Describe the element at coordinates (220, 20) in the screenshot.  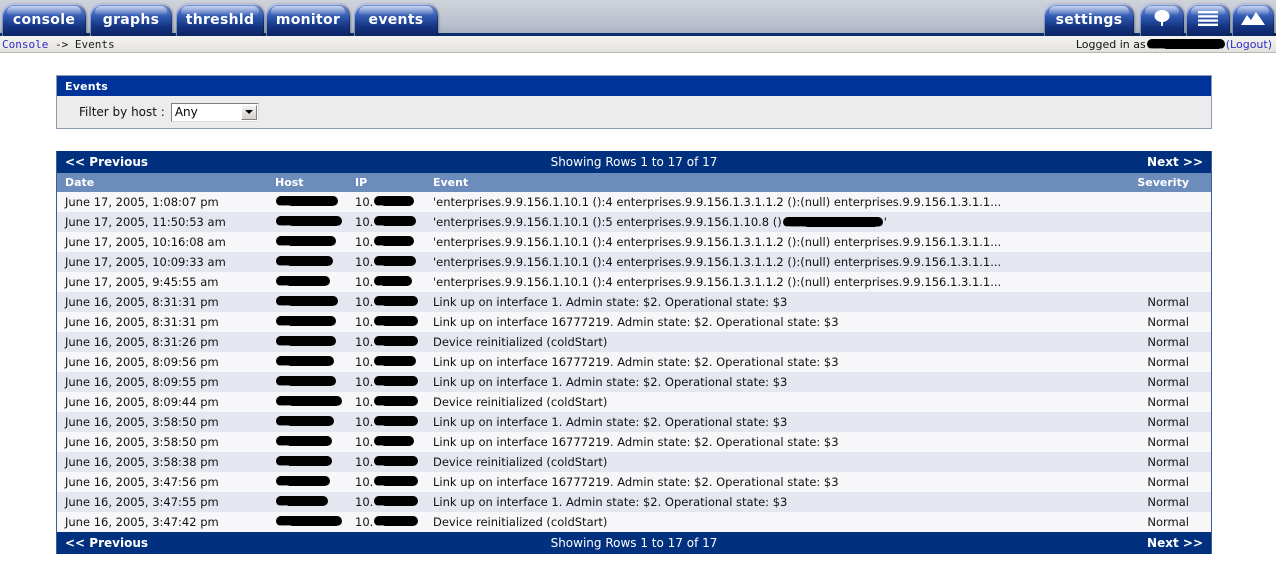
I see `tab-threshld: threshld` at that location.